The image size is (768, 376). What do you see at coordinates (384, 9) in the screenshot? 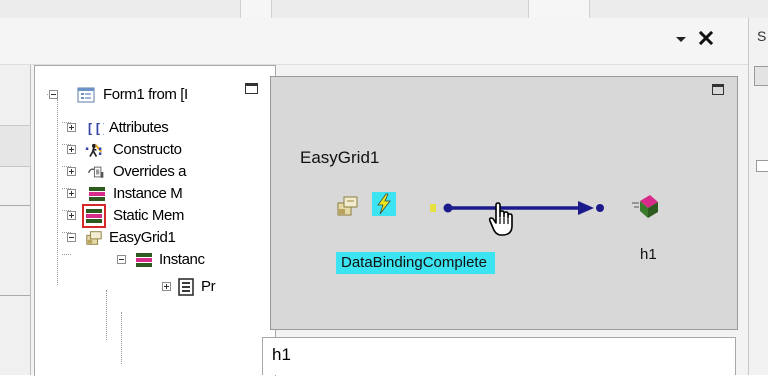
I see `top-tab-strip` at bounding box center [384, 9].